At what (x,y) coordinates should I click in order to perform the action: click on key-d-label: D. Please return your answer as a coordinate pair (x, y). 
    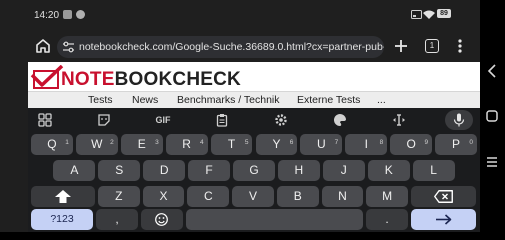
    Looking at the image, I should click on (164, 170).